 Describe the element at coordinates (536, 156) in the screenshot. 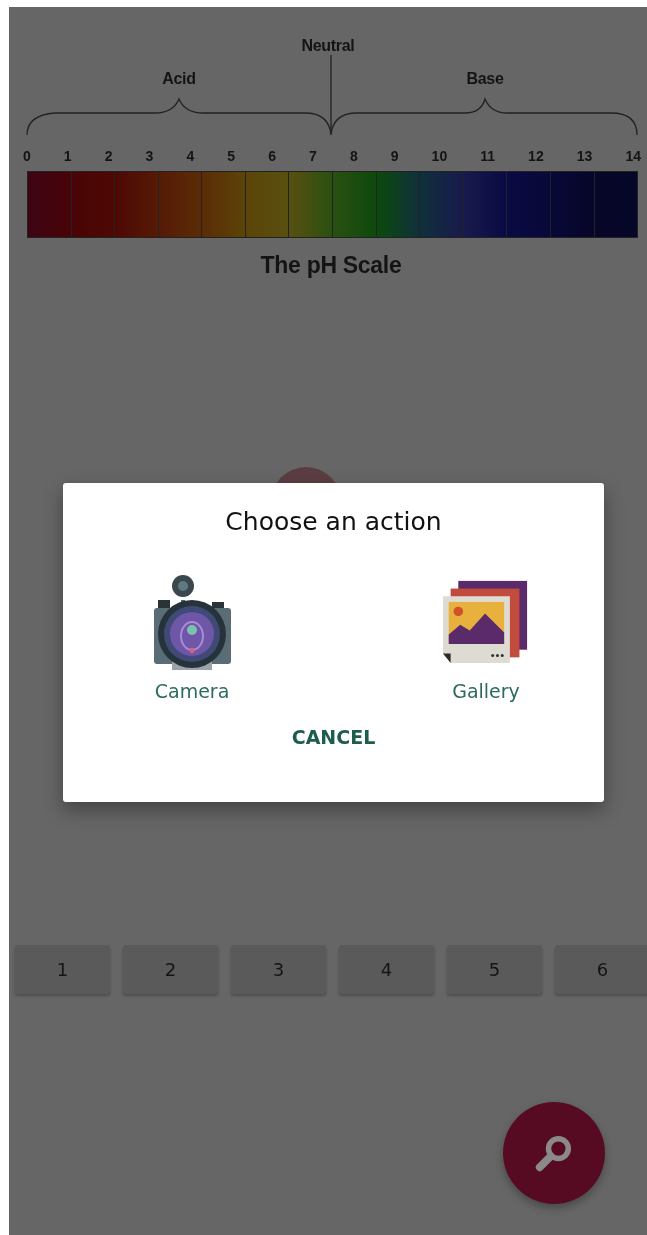

I see `tick-label: 12` at that location.